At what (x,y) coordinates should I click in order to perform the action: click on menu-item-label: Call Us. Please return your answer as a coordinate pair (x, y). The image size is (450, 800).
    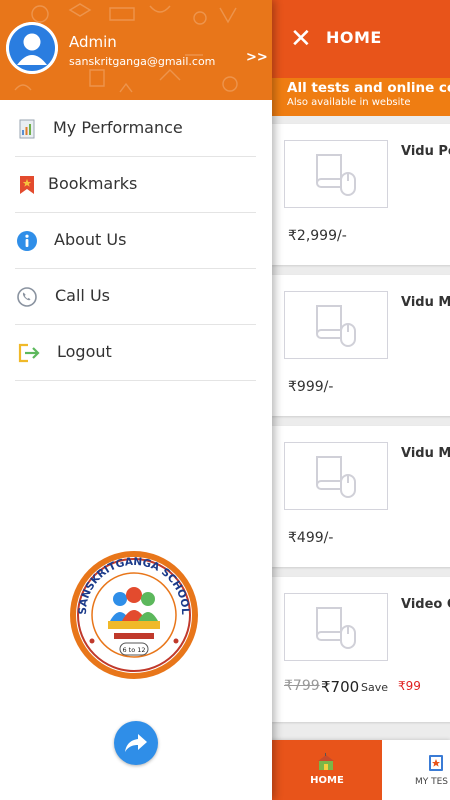
    Looking at the image, I should click on (82, 295).